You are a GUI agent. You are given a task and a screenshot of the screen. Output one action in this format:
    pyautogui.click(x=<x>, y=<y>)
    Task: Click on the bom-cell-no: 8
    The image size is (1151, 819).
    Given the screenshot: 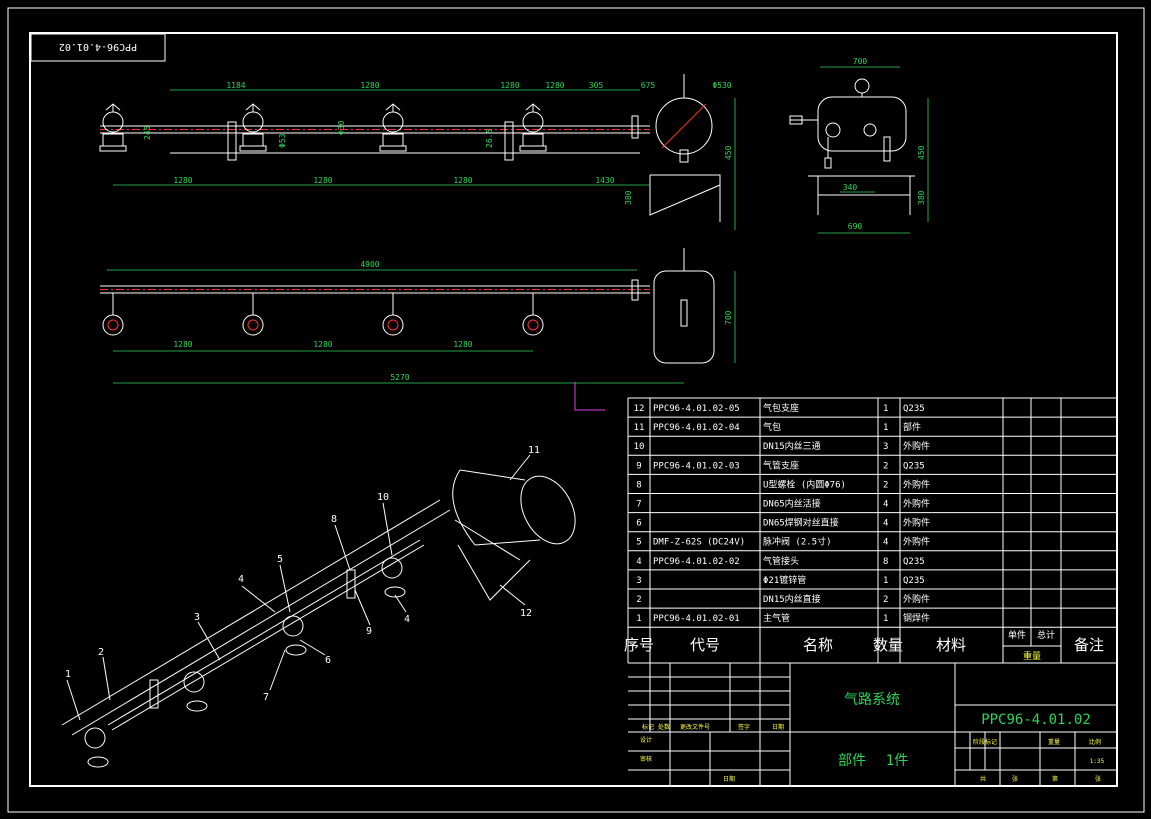 What is the action you would take?
    pyautogui.click(x=638, y=485)
    